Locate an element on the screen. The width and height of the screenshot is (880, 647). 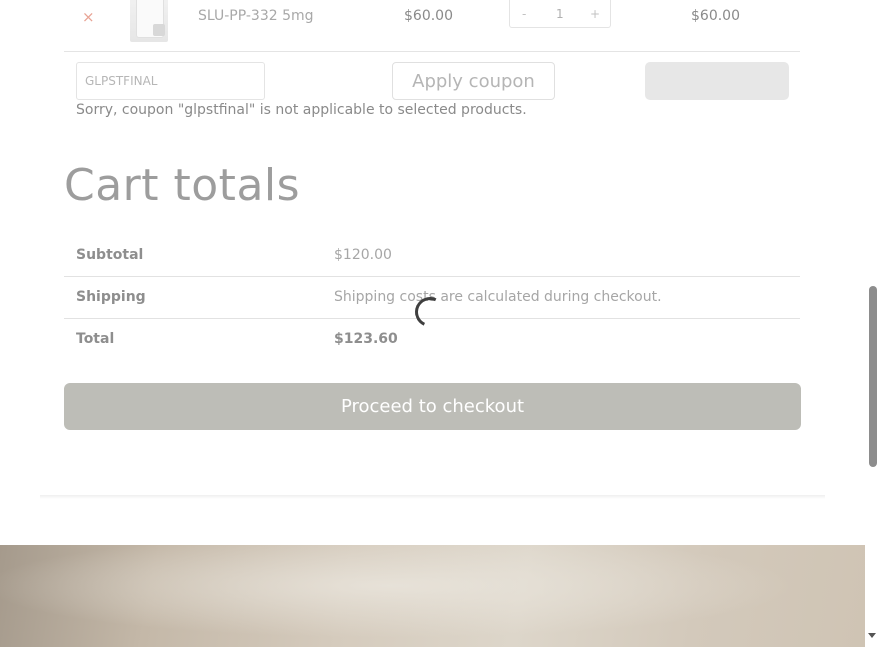
quantity-input: 1 is located at coordinates (560, 14).